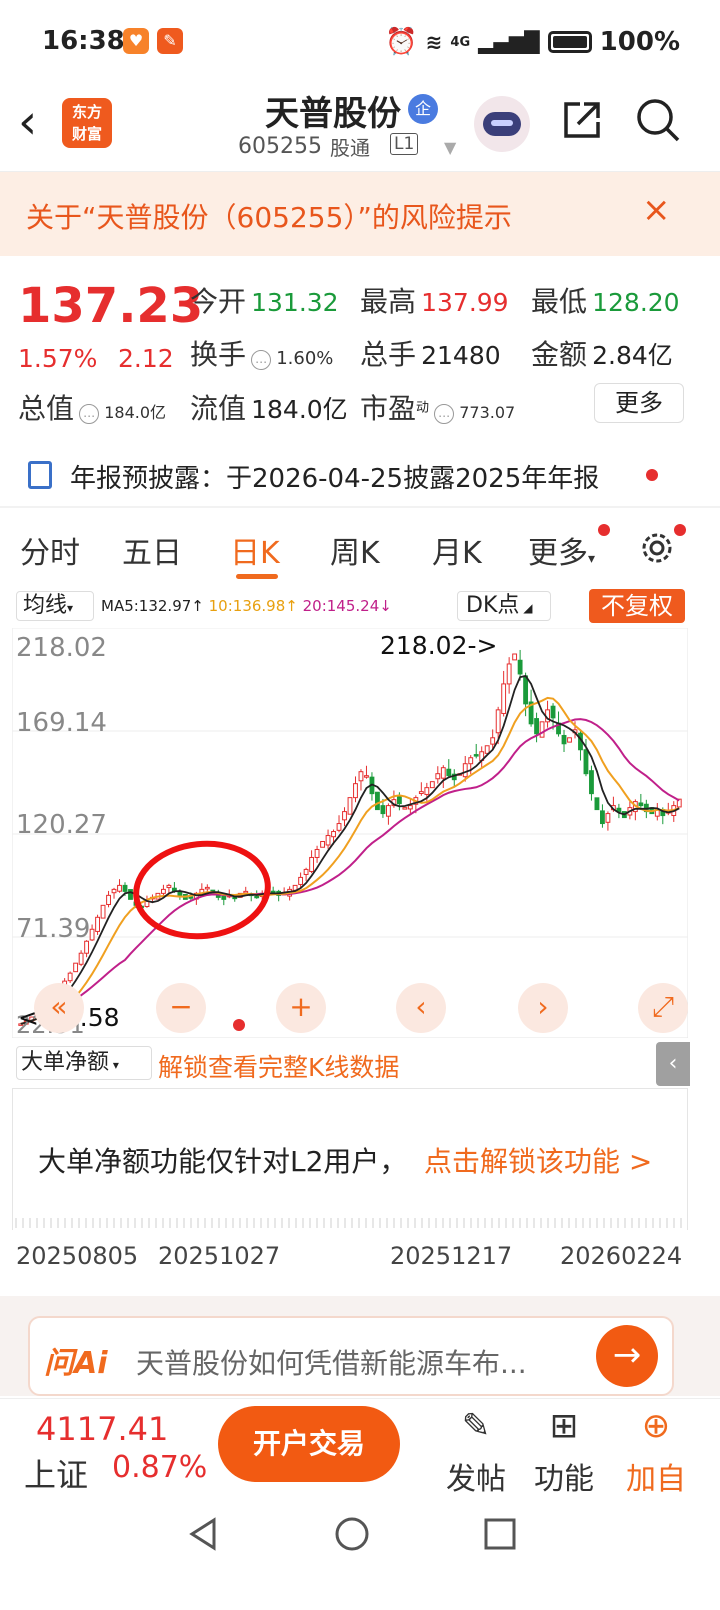  What do you see at coordinates (204, 1534) in the screenshot?
I see `nav-back-icon` at bounding box center [204, 1534].